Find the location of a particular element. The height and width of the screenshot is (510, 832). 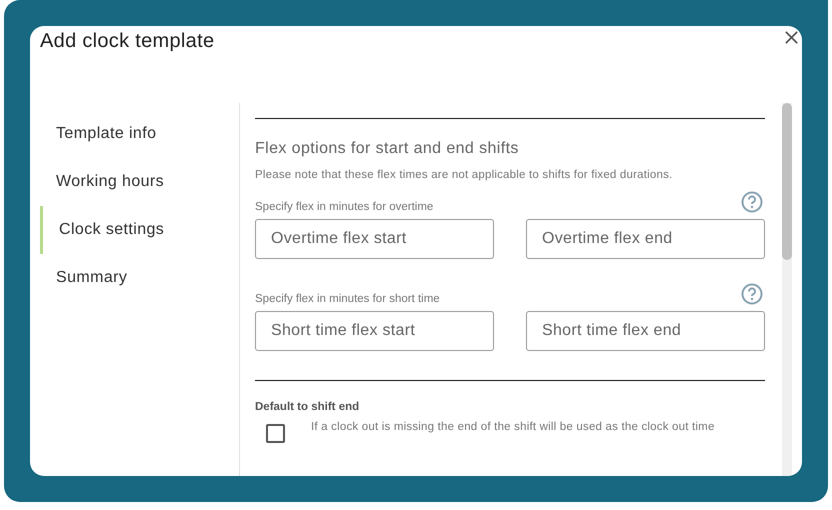

option-description: If a clock out is missing the end of the shift will be used as the clock out time is located at coordinates (513, 427).